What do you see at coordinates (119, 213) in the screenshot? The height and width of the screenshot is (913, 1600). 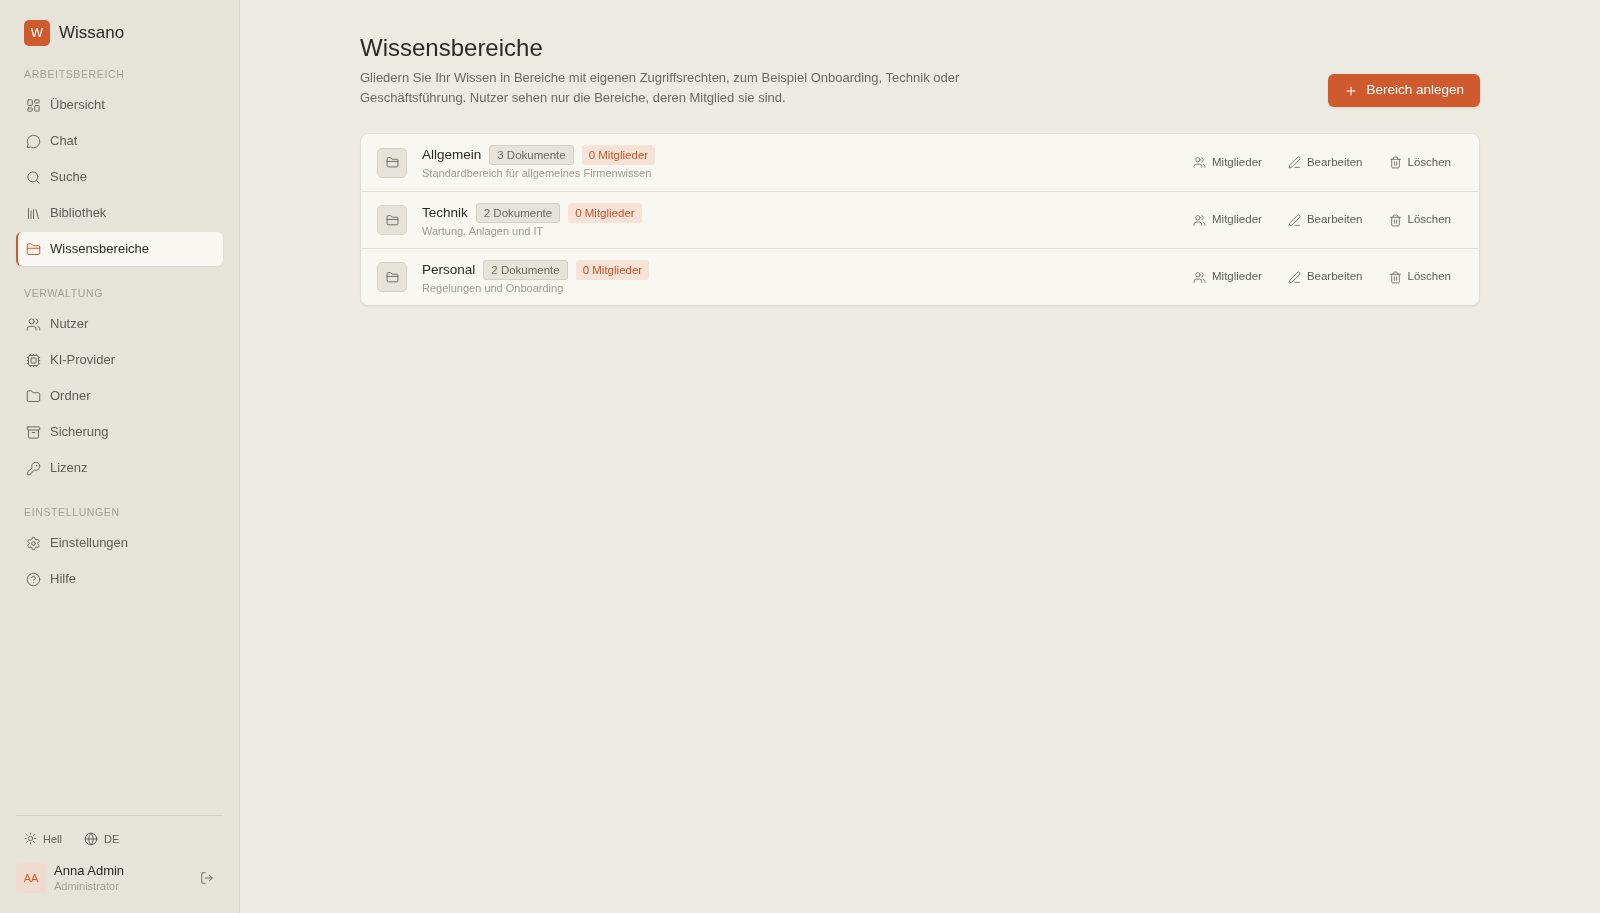 I see `sidebar-item: Bibliothek` at bounding box center [119, 213].